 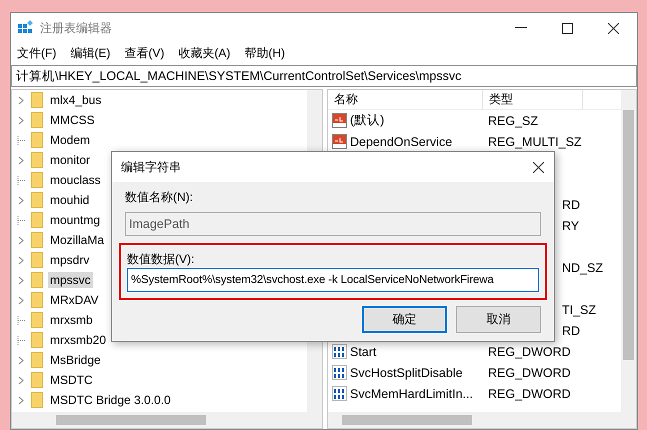 What do you see at coordinates (70, 140) in the screenshot?
I see `tree-item: Modem` at bounding box center [70, 140].